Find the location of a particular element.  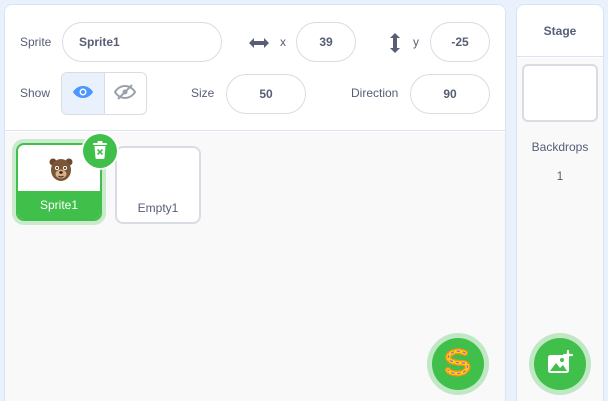

add-backdrop-icon is located at coordinates (560, 364).